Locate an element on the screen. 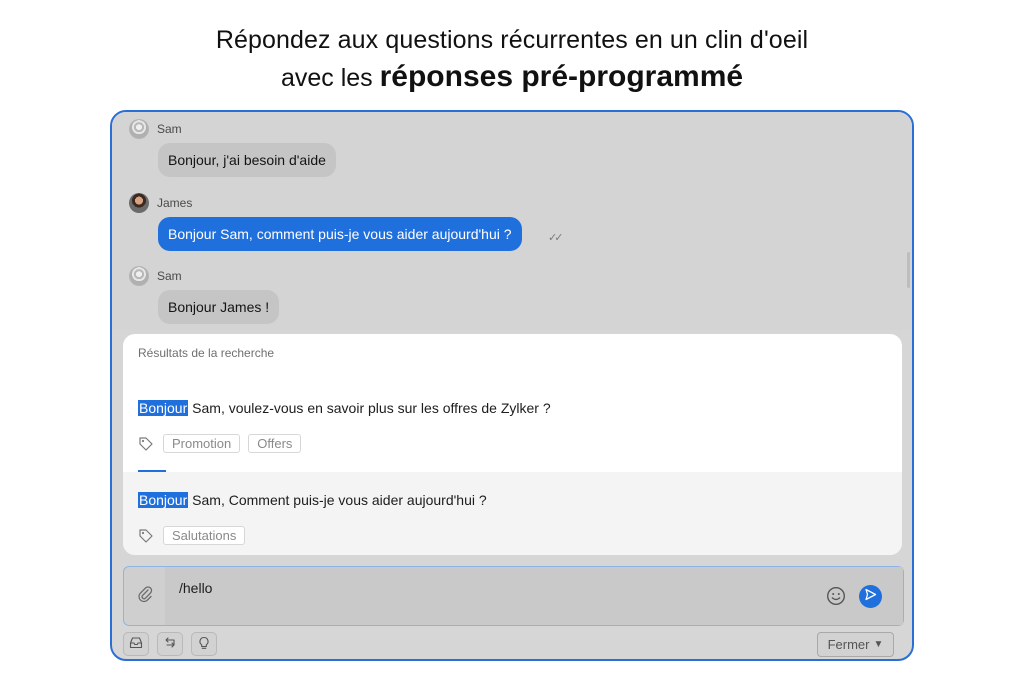 Image resolution: width=1024 pixels, height=685 pixels. lightbulb-icon is located at coordinates (204, 644).